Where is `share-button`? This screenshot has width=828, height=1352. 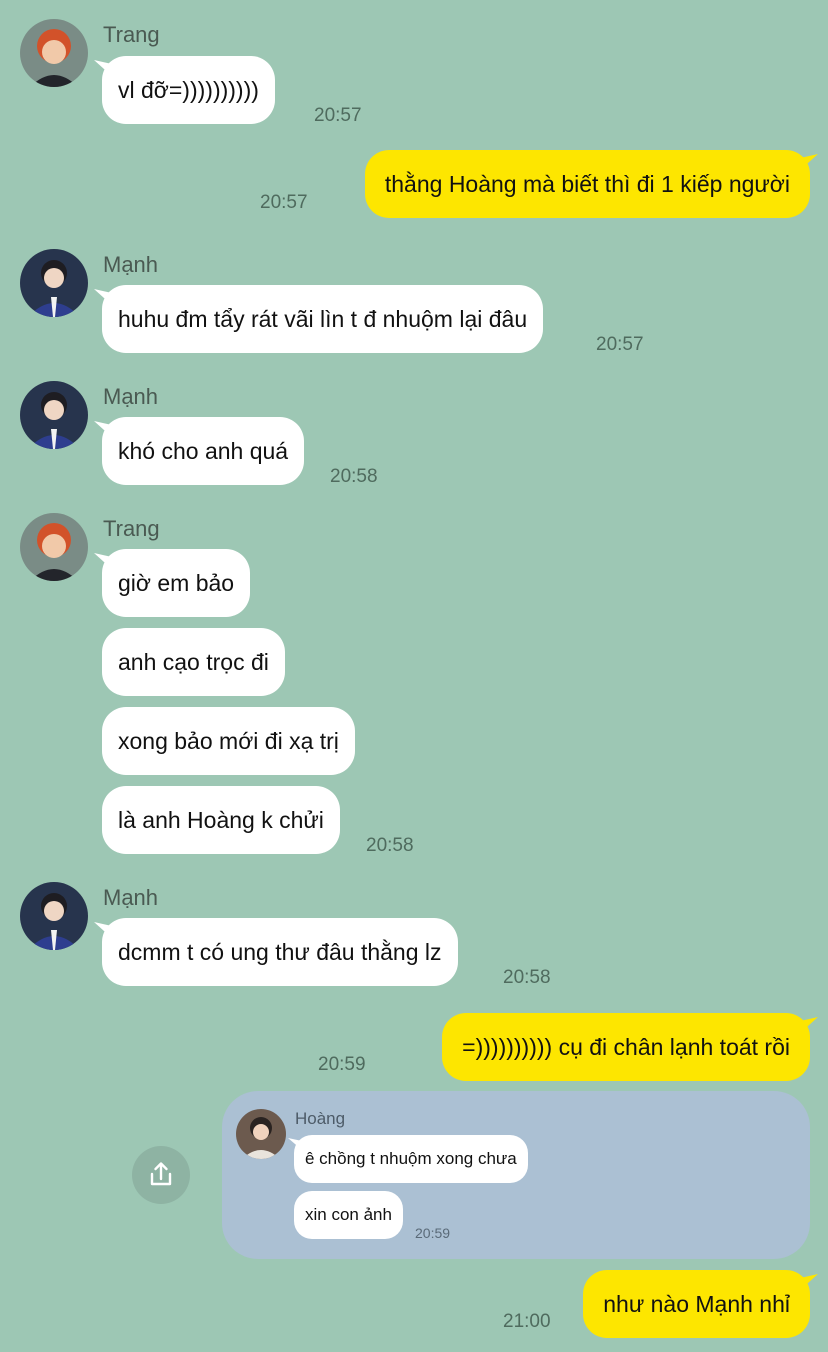
share-button is located at coordinates (161, 1175).